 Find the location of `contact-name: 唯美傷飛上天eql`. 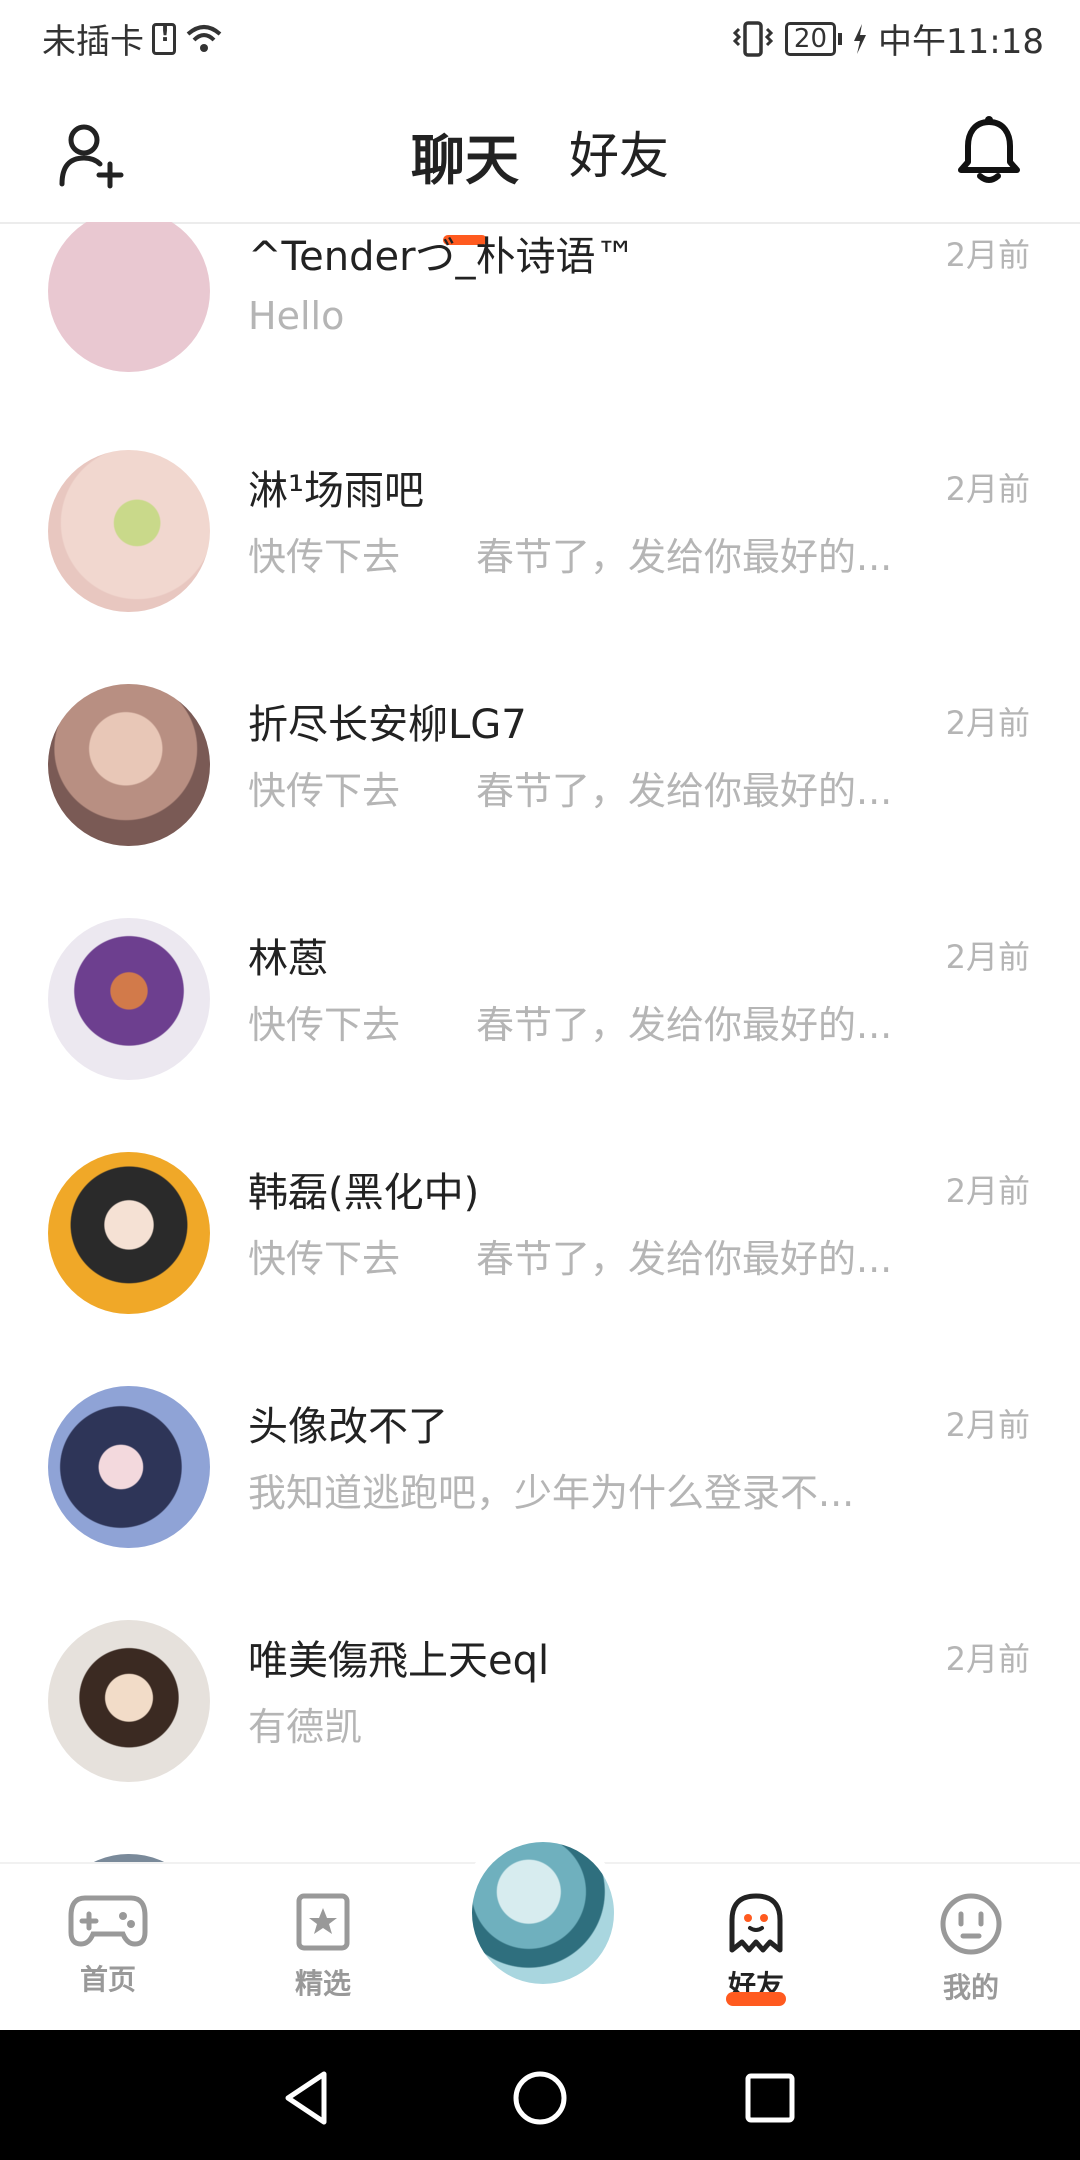

contact-name: 唯美傷飛上天eql is located at coordinates (399, 1661).